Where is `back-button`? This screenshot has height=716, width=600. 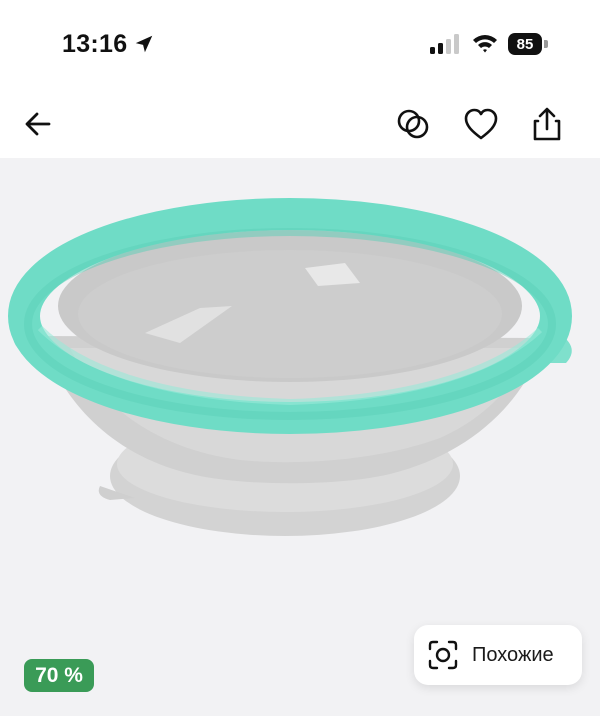
back-button is located at coordinates (38, 124).